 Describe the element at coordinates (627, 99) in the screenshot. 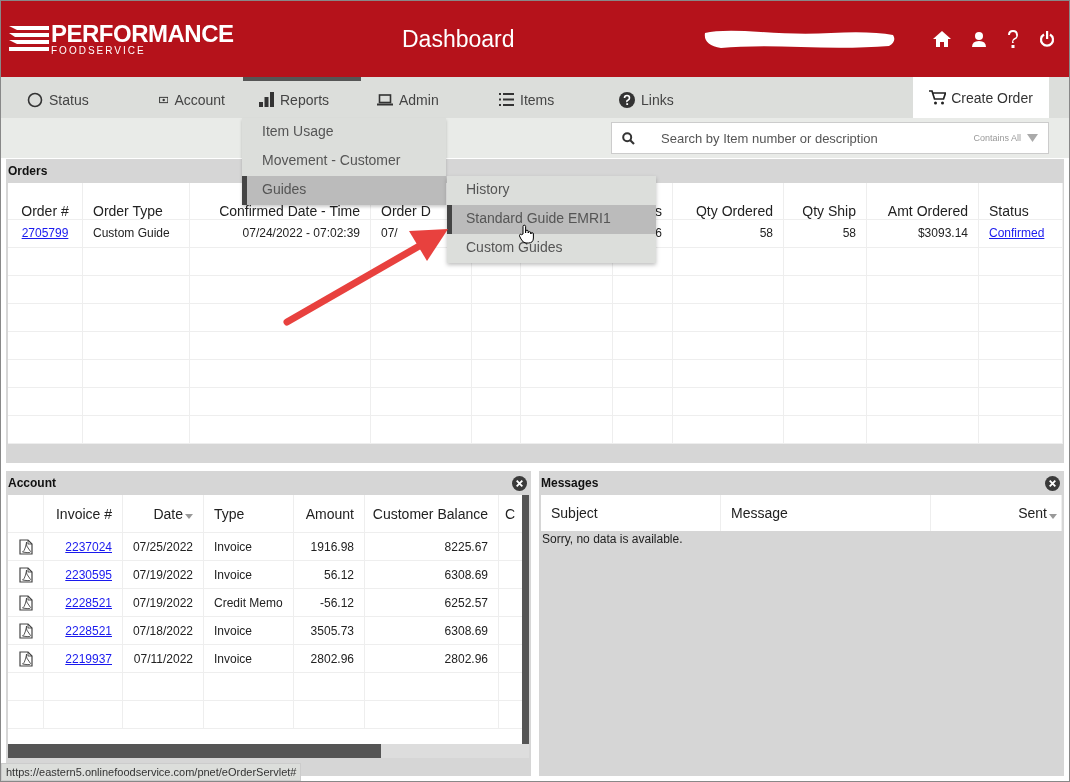

I see `question-circle-icon` at that location.